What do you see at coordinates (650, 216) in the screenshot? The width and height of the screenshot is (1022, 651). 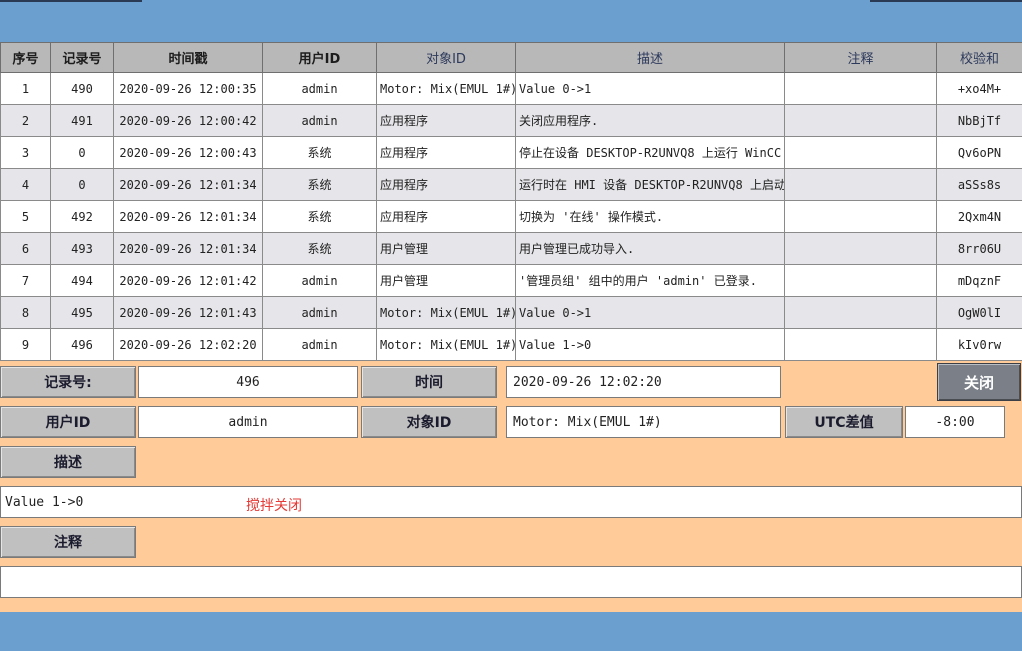 I see `cell-description: 切换为 '在线' 操作模式.` at bounding box center [650, 216].